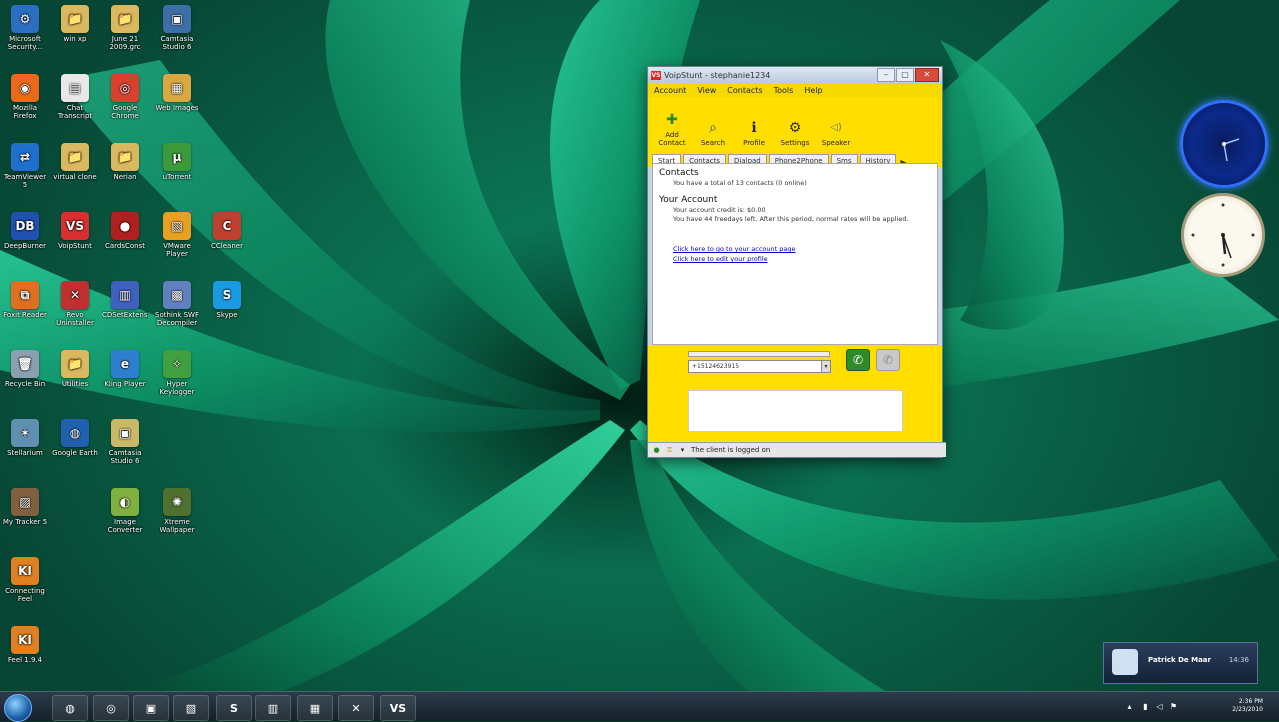 The width and height of the screenshot is (1279, 722). What do you see at coordinates (716, 366) in the screenshot?
I see `phone-number-value: +15124623915` at bounding box center [716, 366].